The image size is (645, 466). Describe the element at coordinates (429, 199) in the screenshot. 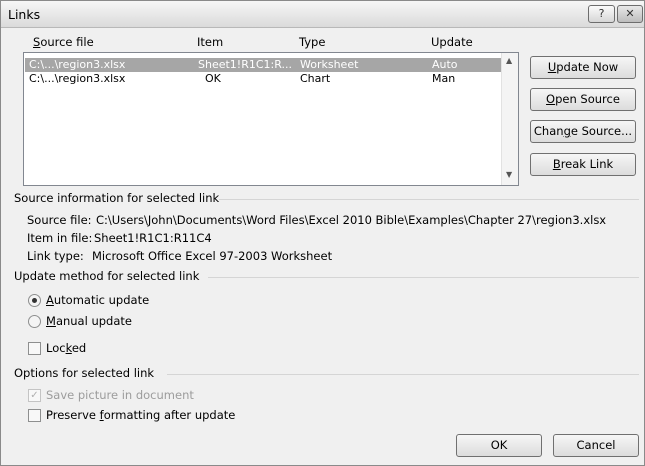

I see `source-info-divider` at that location.